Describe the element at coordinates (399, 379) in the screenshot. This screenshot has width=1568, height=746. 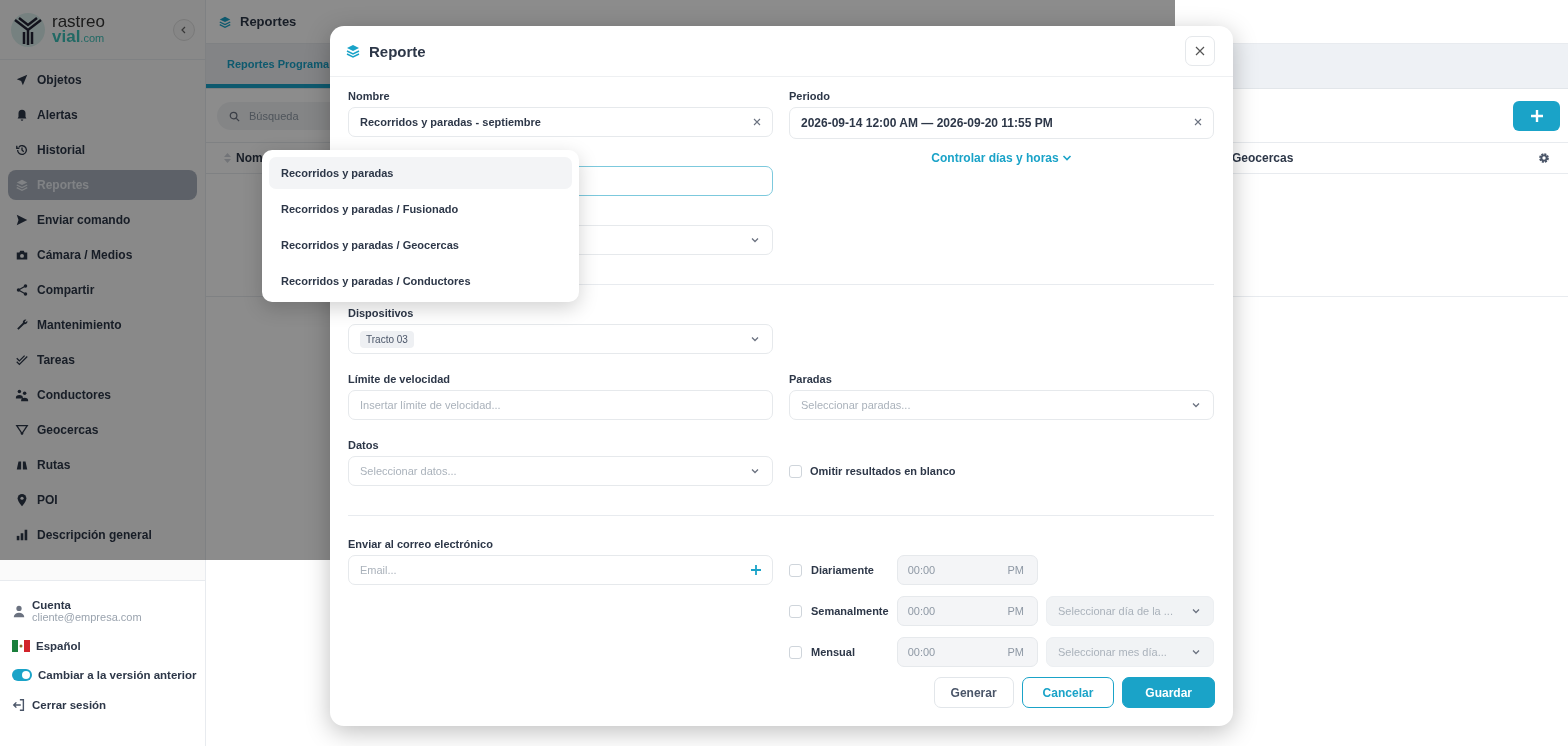
I see `field-label: Límite de velocidad` at that location.